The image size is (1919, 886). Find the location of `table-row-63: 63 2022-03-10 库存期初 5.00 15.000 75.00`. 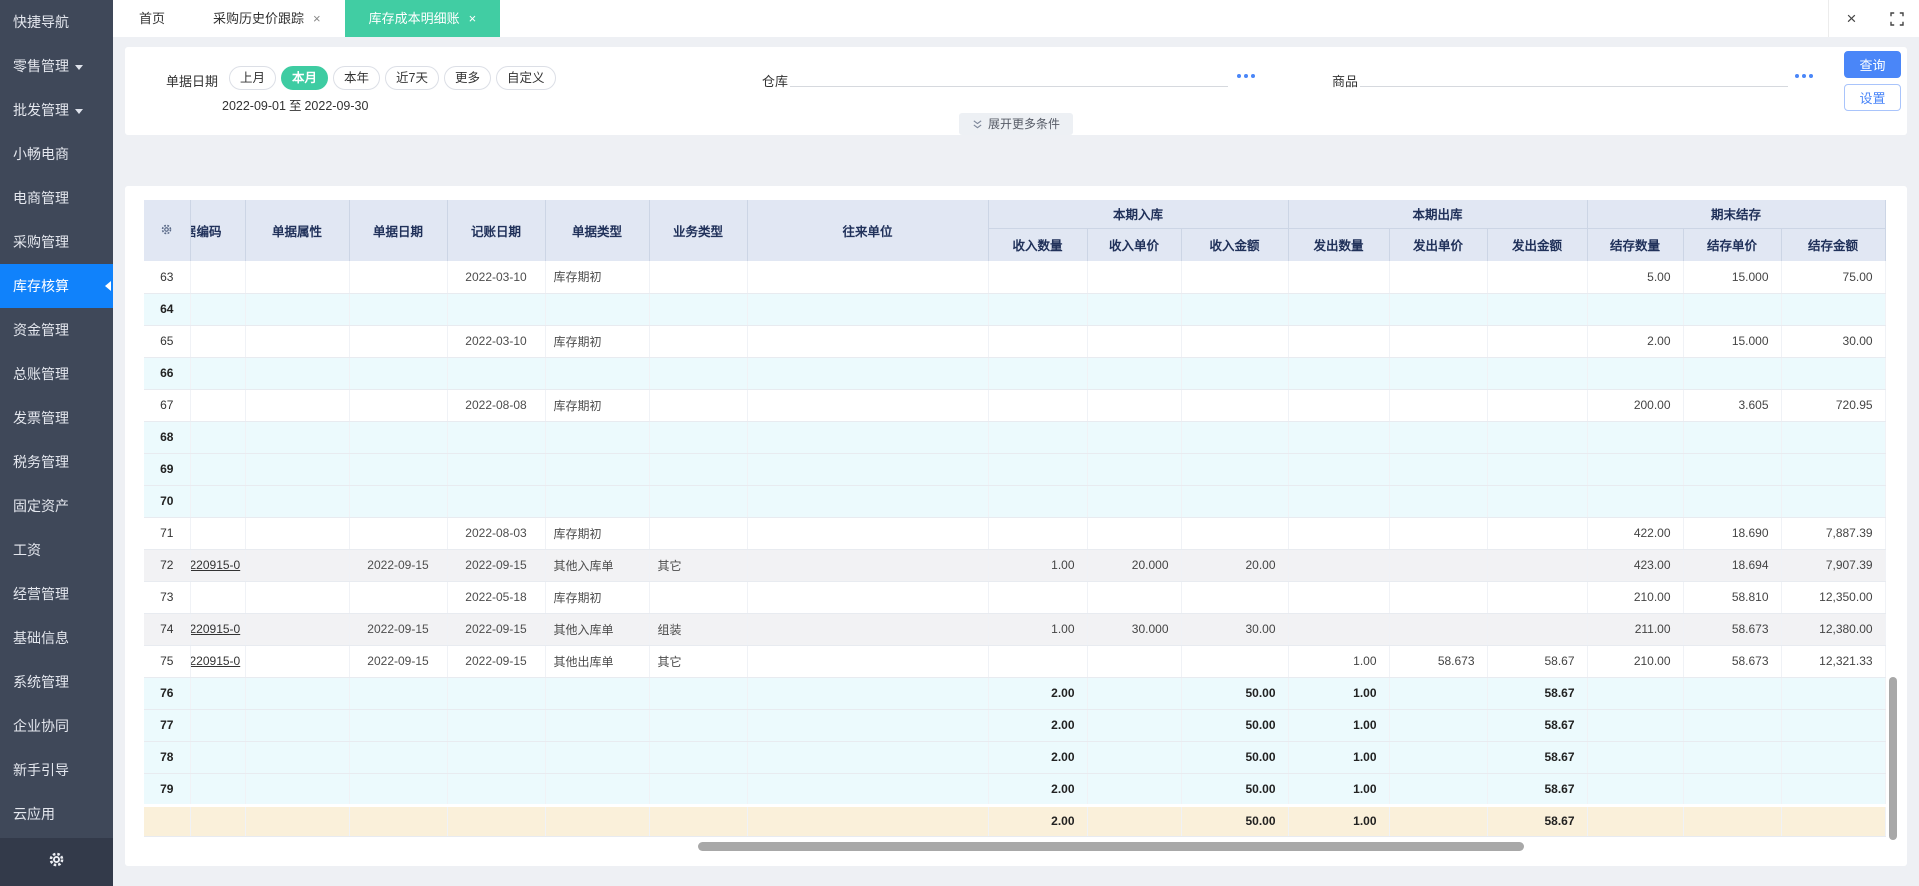

table-row-63: 63 2022-03-10 库存期初 5.00 15.000 75.00 is located at coordinates (1015, 277).